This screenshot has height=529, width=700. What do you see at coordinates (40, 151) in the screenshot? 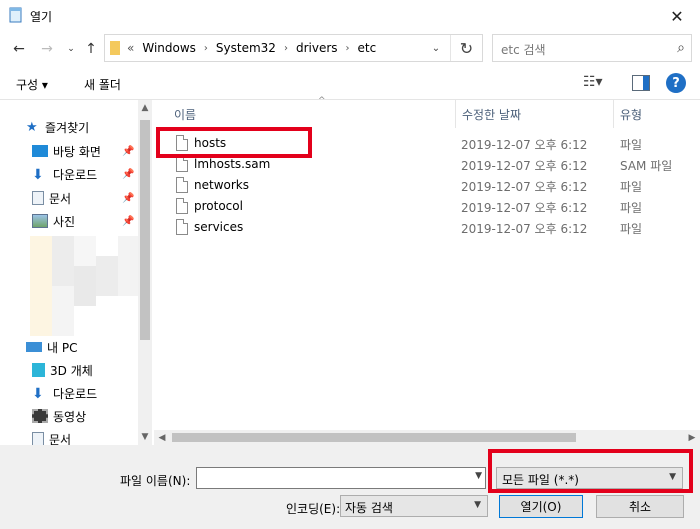
I see `desktop-icon` at bounding box center [40, 151].